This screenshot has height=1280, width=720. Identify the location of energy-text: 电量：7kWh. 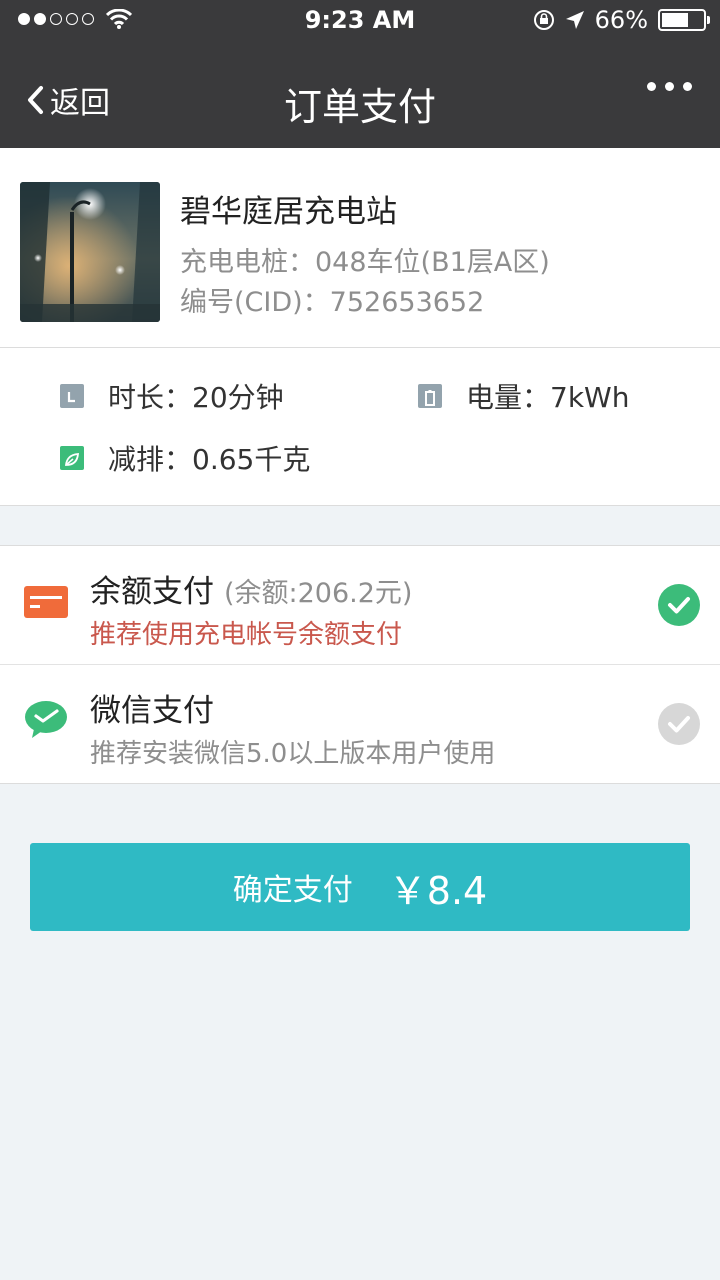
(548, 397).